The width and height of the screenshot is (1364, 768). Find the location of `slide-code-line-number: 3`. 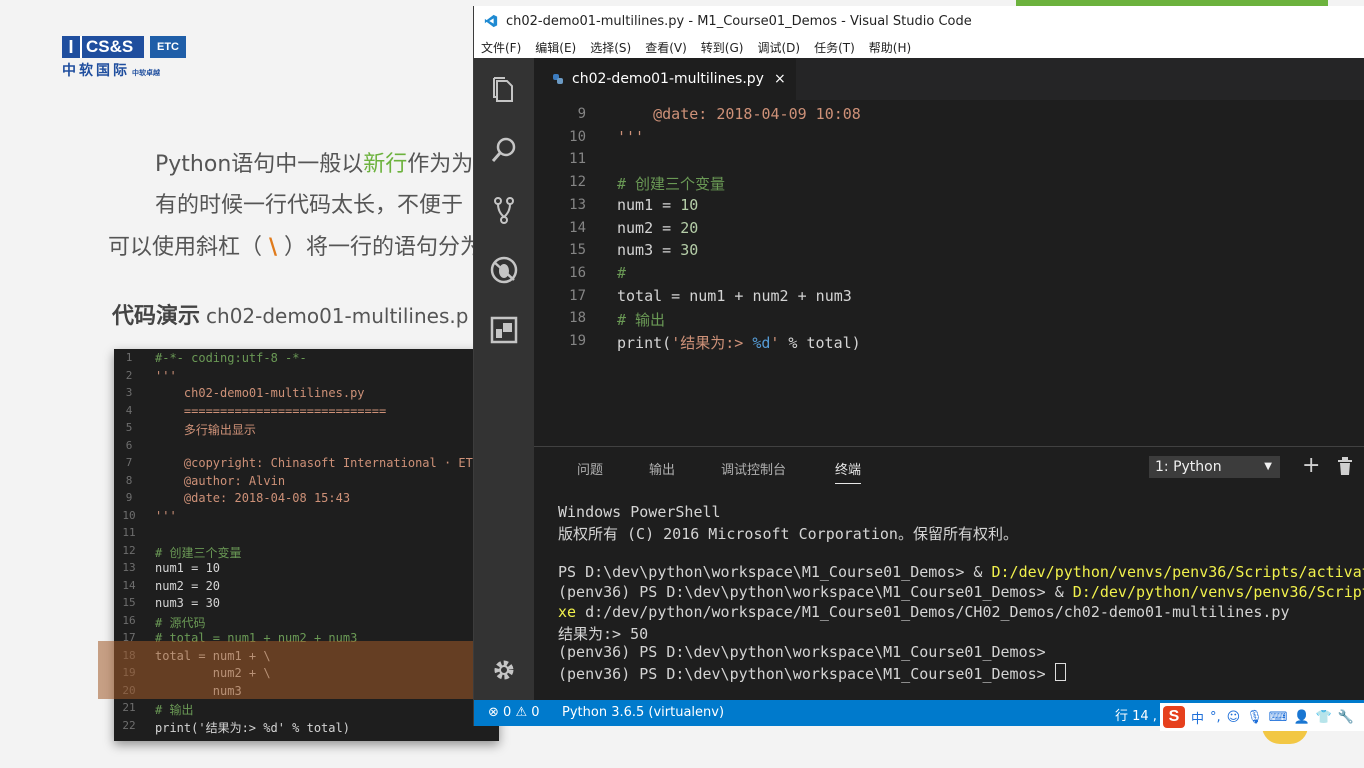

slide-code-line-number: 3 is located at coordinates (129, 392).